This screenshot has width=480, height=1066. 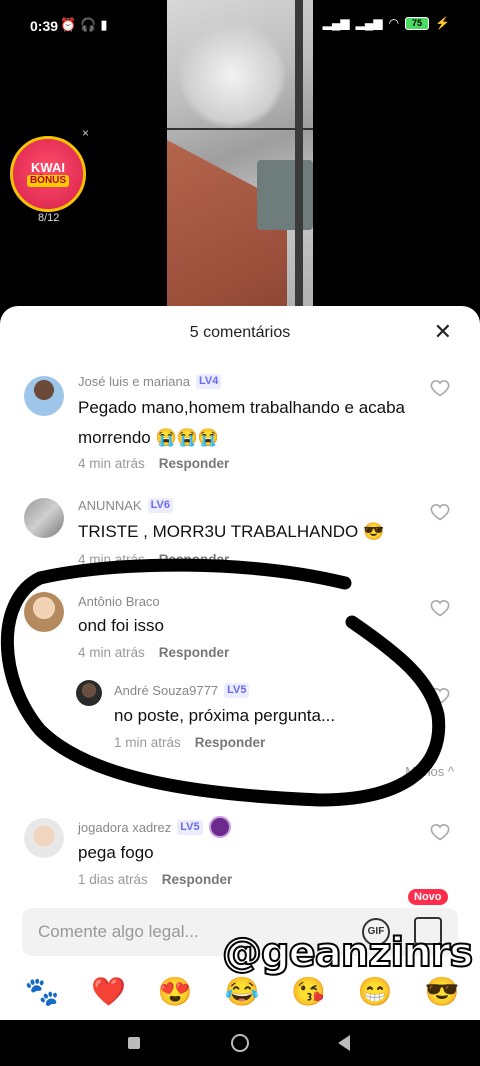 What do you see at coordinates (48, 181) in the screenshot?
I see `kwai-bonus-line2: BÔNUS` at bounding box center [48, 181].